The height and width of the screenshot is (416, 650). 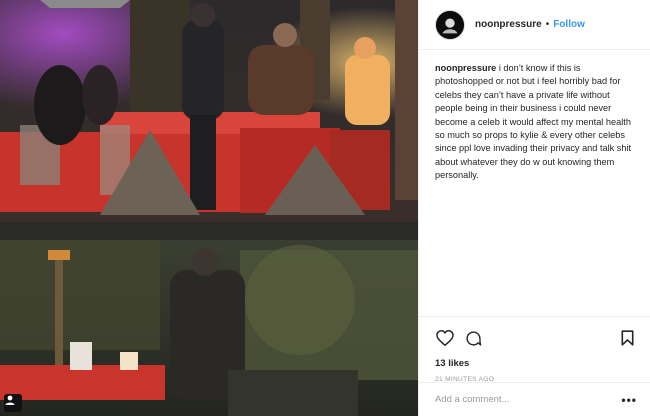 What do you see at coordinates (536, 363) in the screenshot?
I see `likes-count: 13 likes` at bounding box center [536, 363].